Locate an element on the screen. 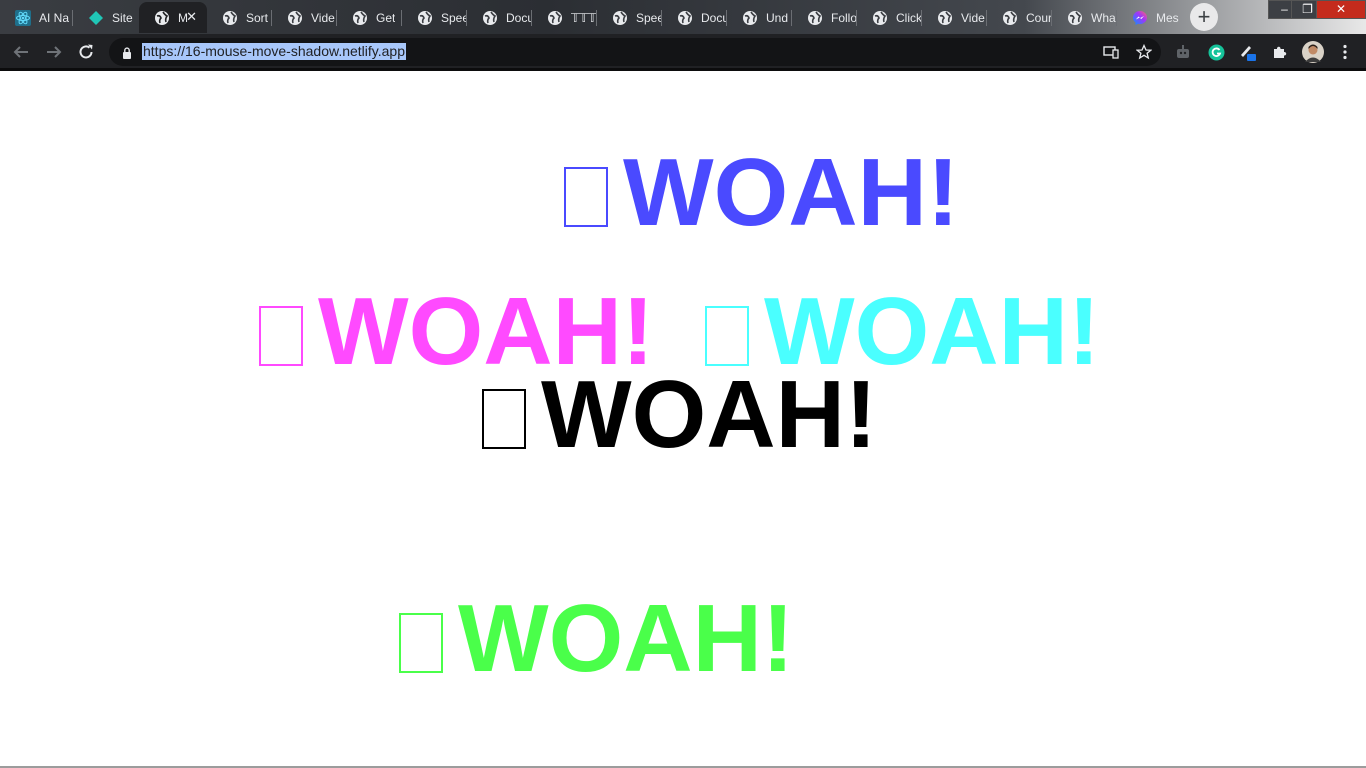 The width and height of the screenshot is (1366, 768). profile-avatar is located at coordinates (1313, 52).